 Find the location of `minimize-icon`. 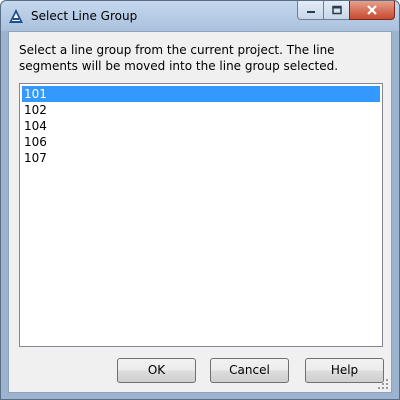

minimize-icon is located at coordinates (310, 12).